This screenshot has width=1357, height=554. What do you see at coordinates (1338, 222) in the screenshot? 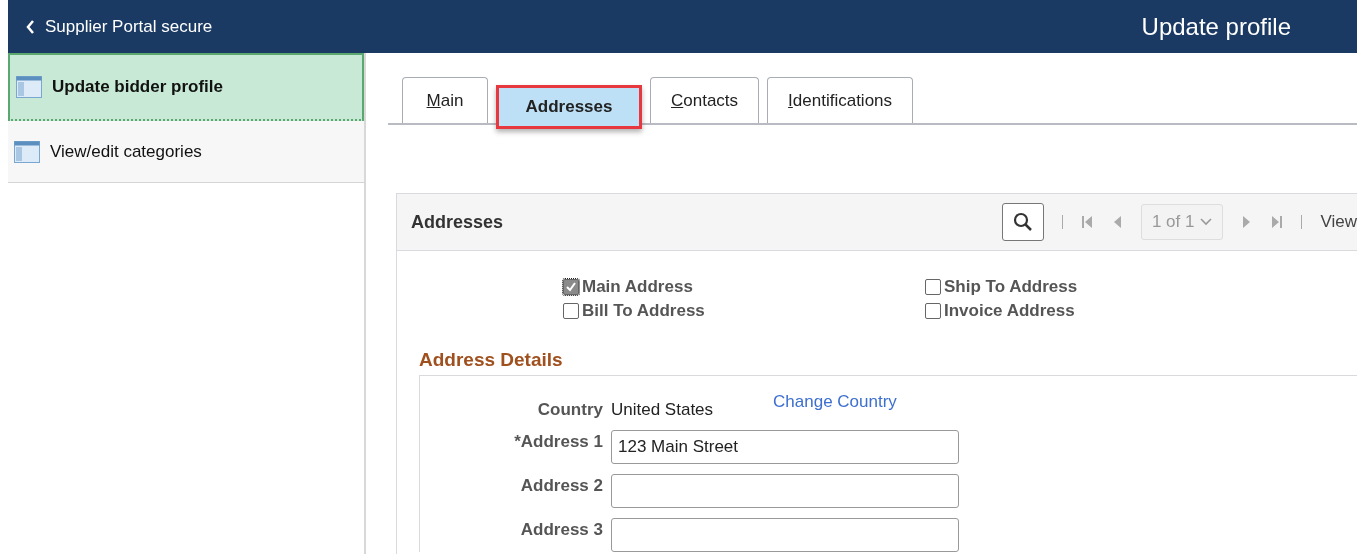
I see `view-link: View` at bounding box center [1338, 222].